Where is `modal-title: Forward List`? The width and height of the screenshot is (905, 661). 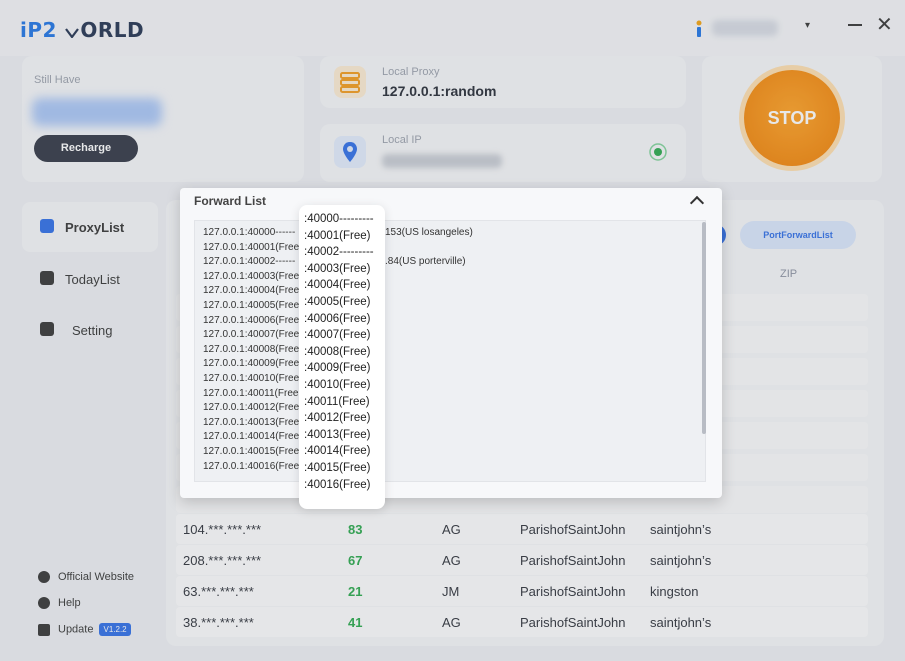
modal-title: Forward List is located at coordinates (230, 201).